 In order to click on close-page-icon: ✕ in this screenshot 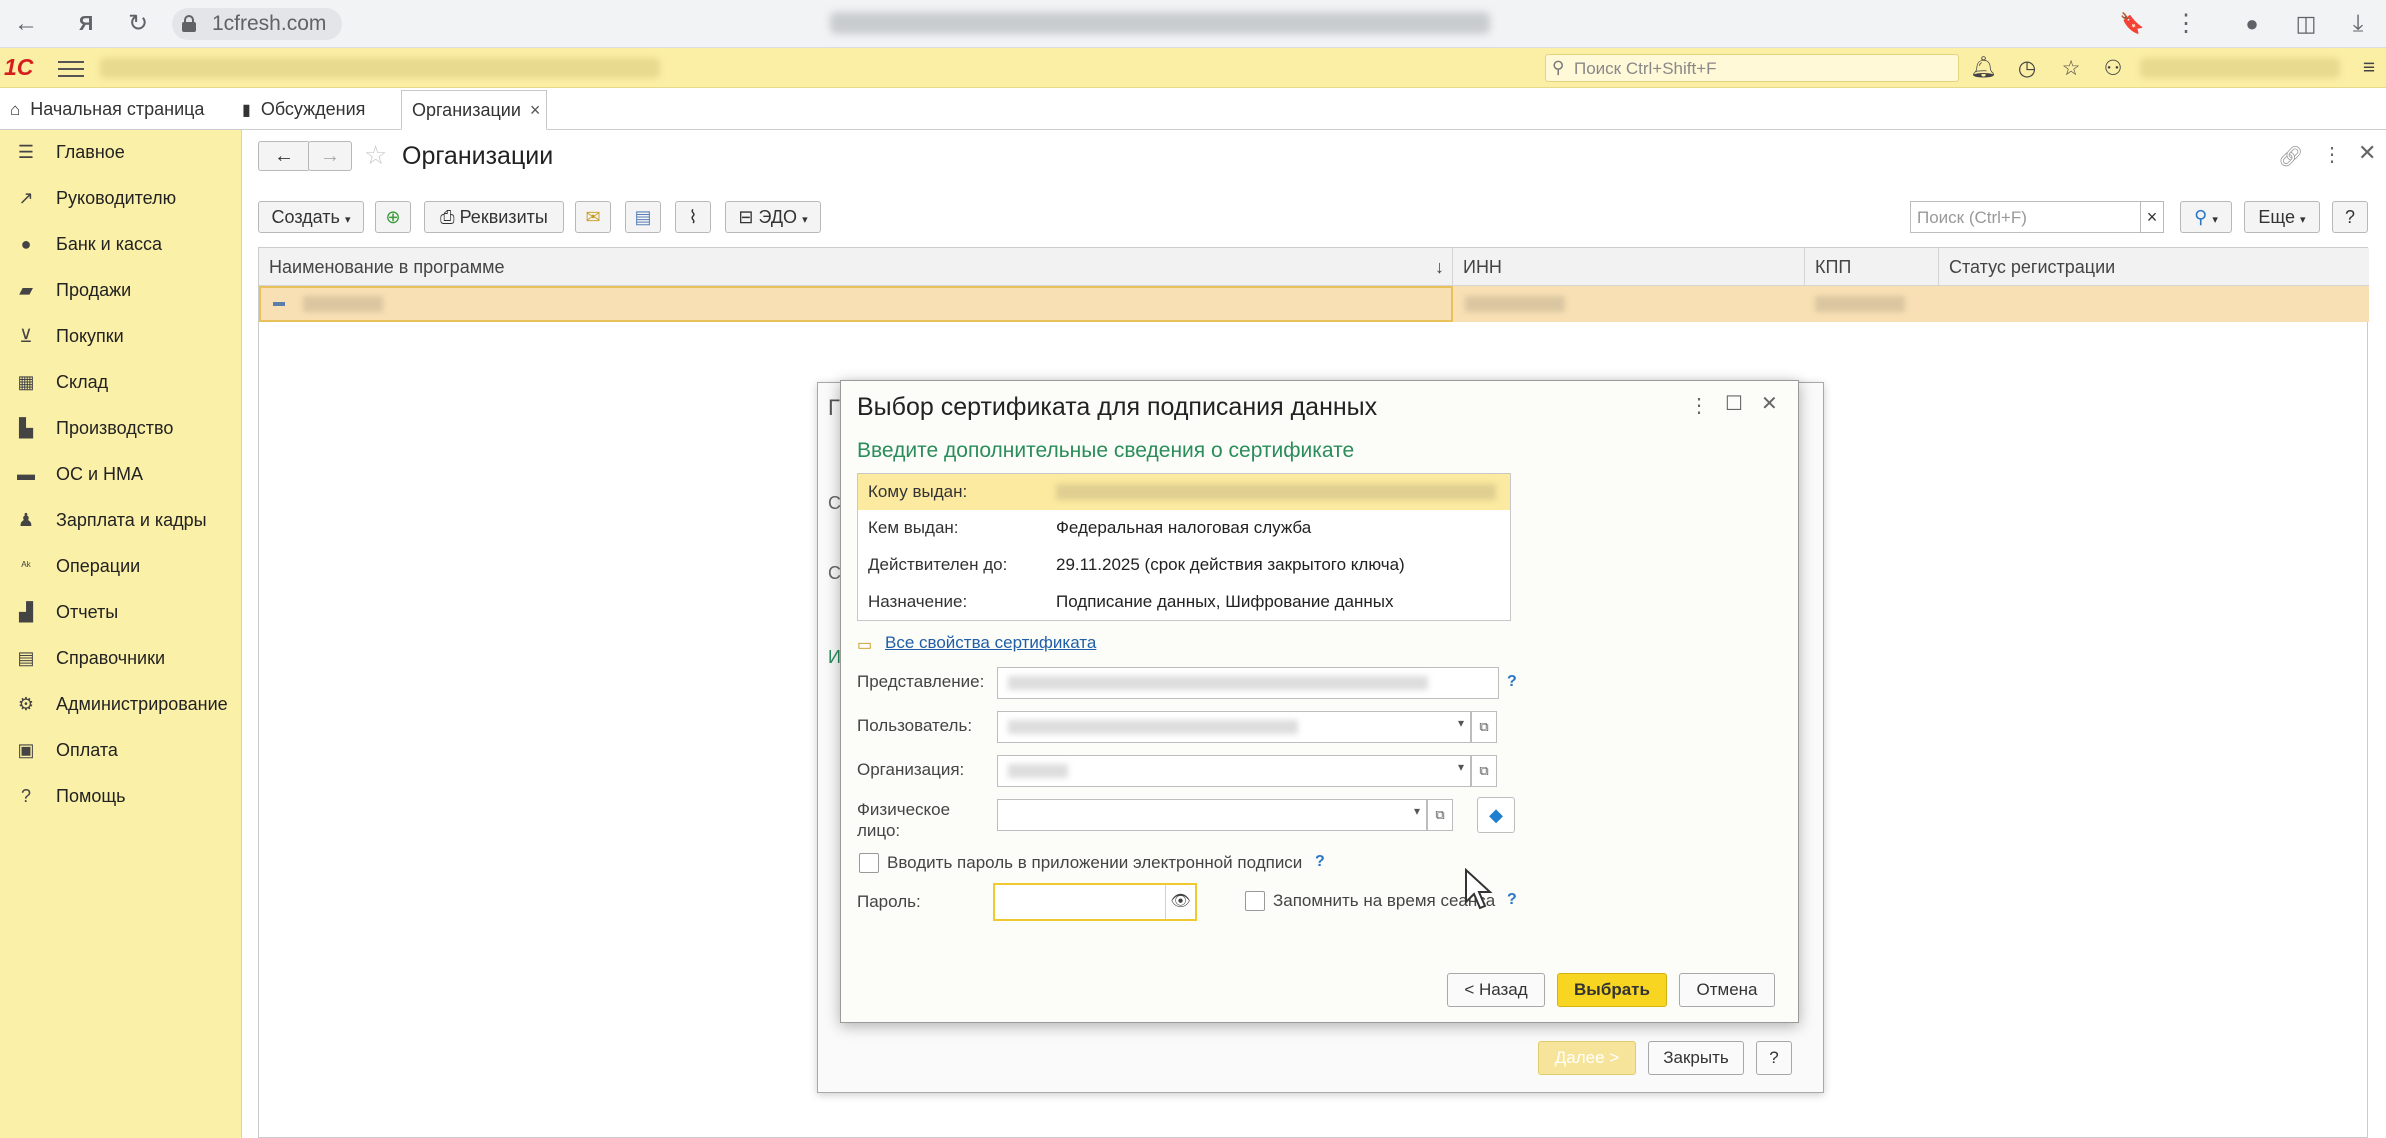, I will do `click(2367, 153)`.